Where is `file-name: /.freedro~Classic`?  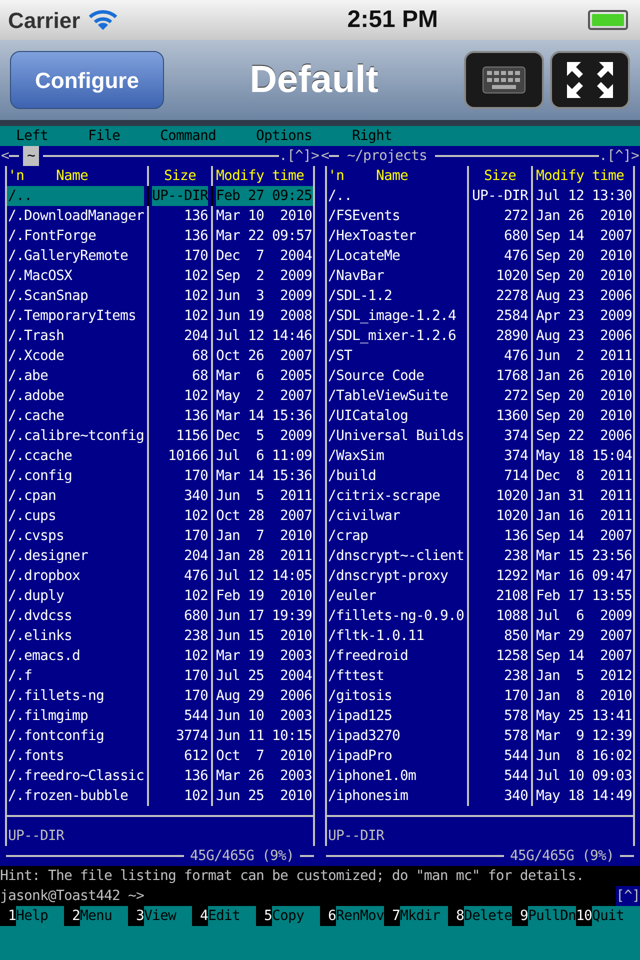 file-name: /.freedro~Classic is located at coordinates (75, 776).